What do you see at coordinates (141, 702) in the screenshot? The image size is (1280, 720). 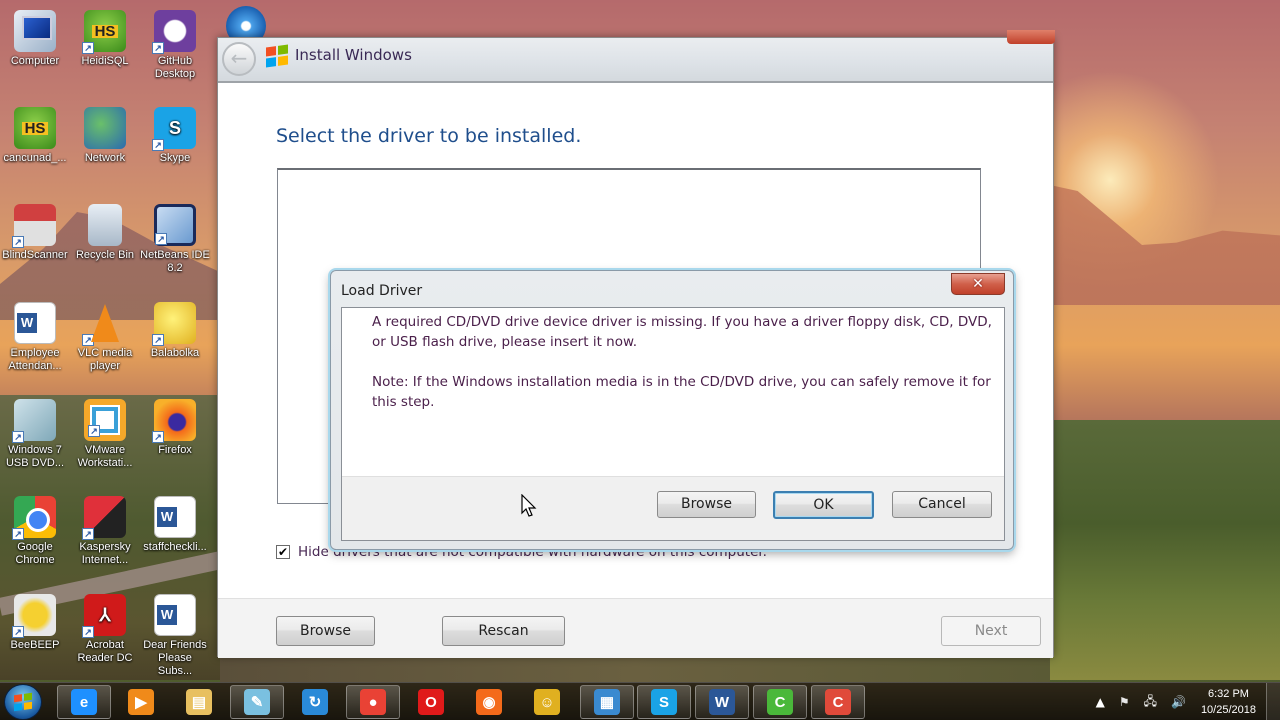 I see `taskbar-item-media-player: ▶` at bounding box center [141, 702].